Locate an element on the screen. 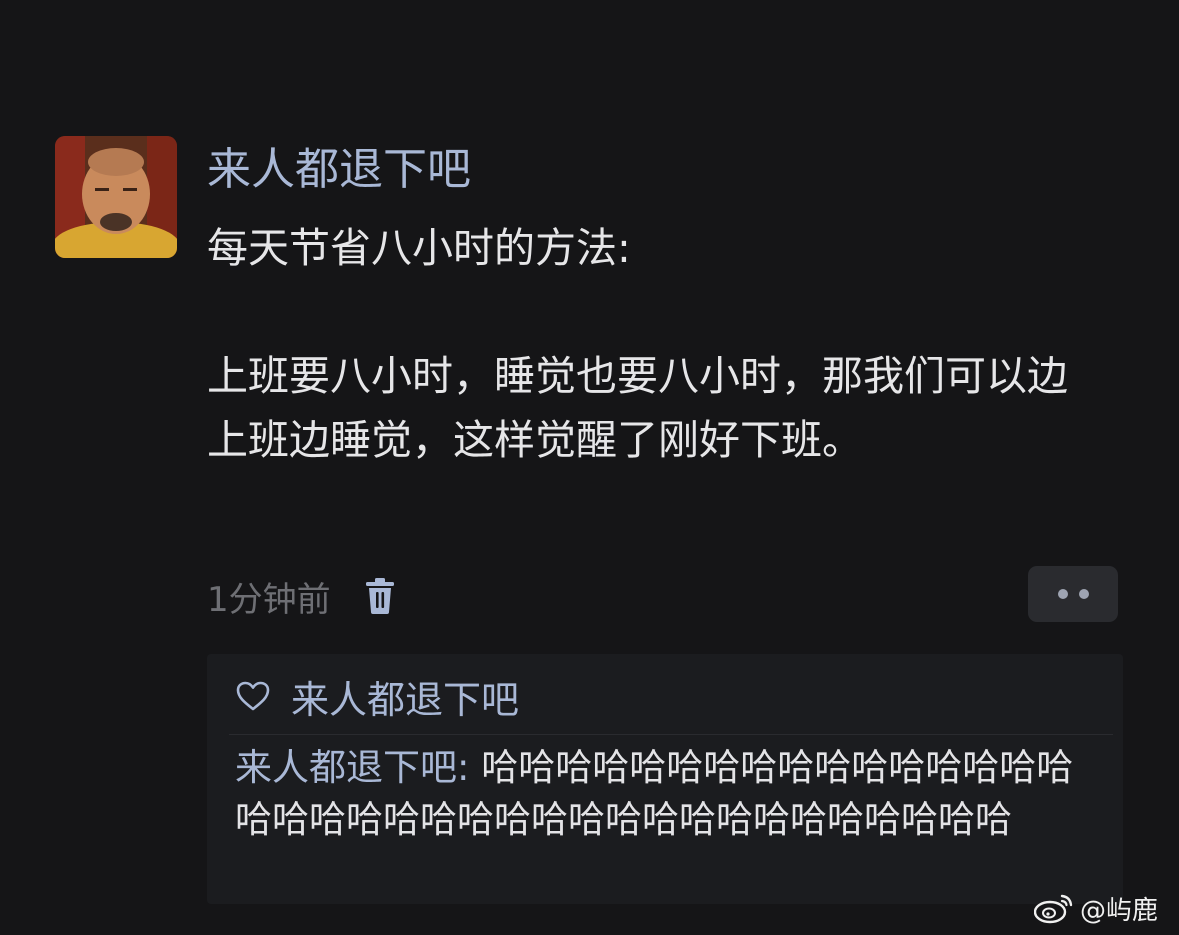  heart-outline-icon is located at coordinates (253, 696).